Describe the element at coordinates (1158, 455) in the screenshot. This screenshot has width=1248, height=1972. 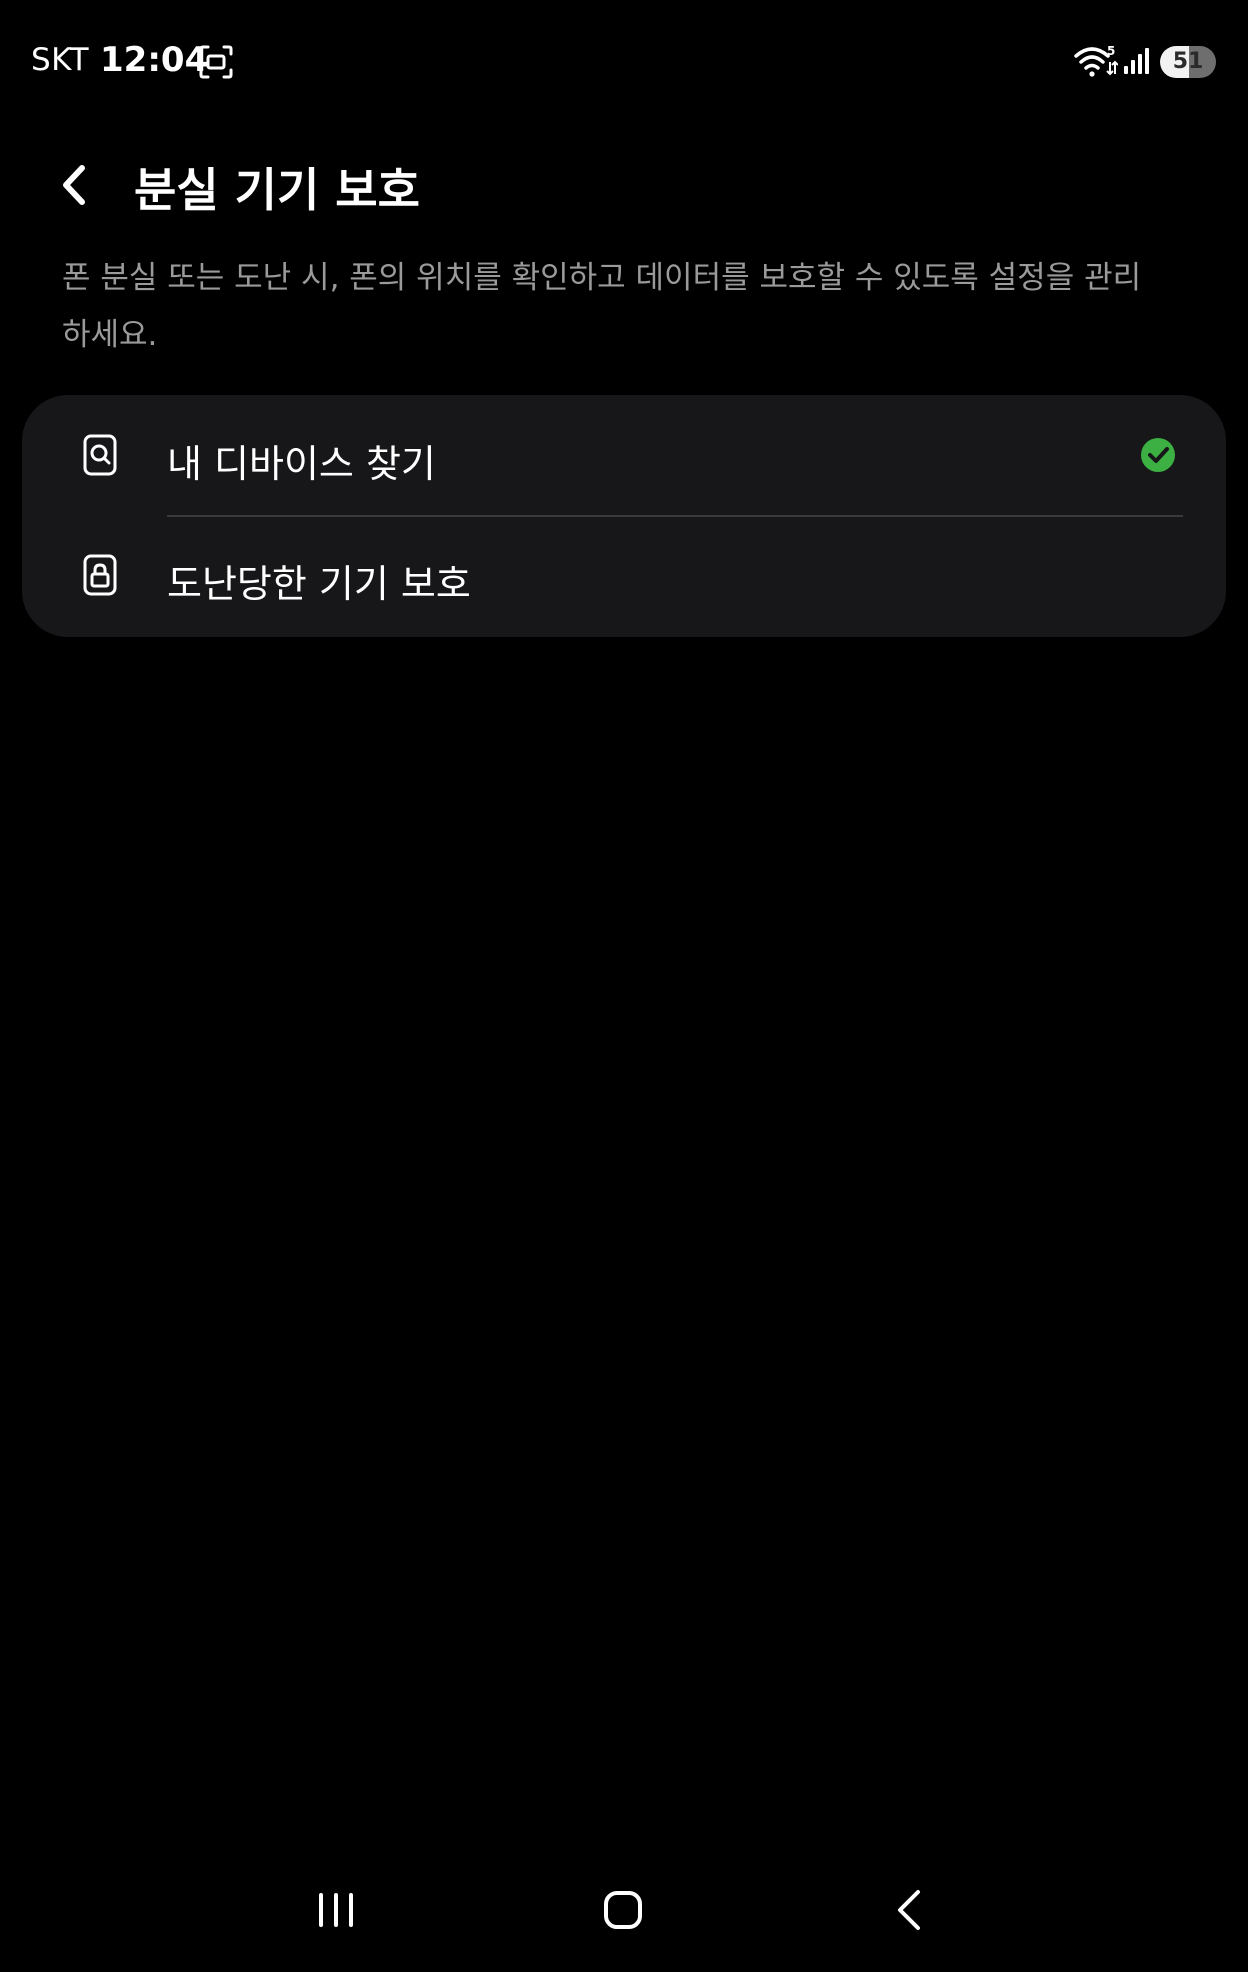
I see `check-circle-icon` at that location.